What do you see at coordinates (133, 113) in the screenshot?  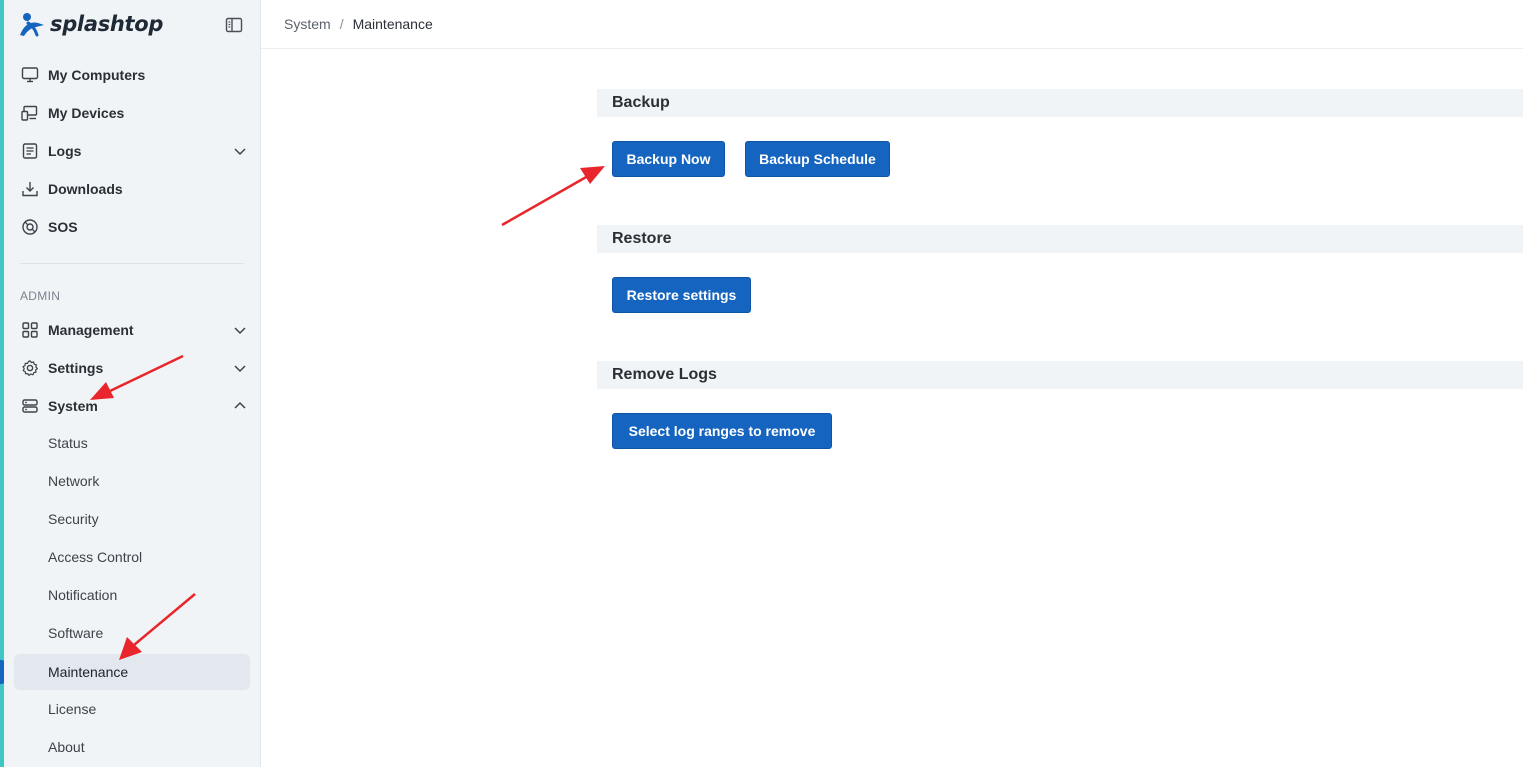 I see `sidebar-item-my-devices: My Devices` at bounding box center [133, 113].